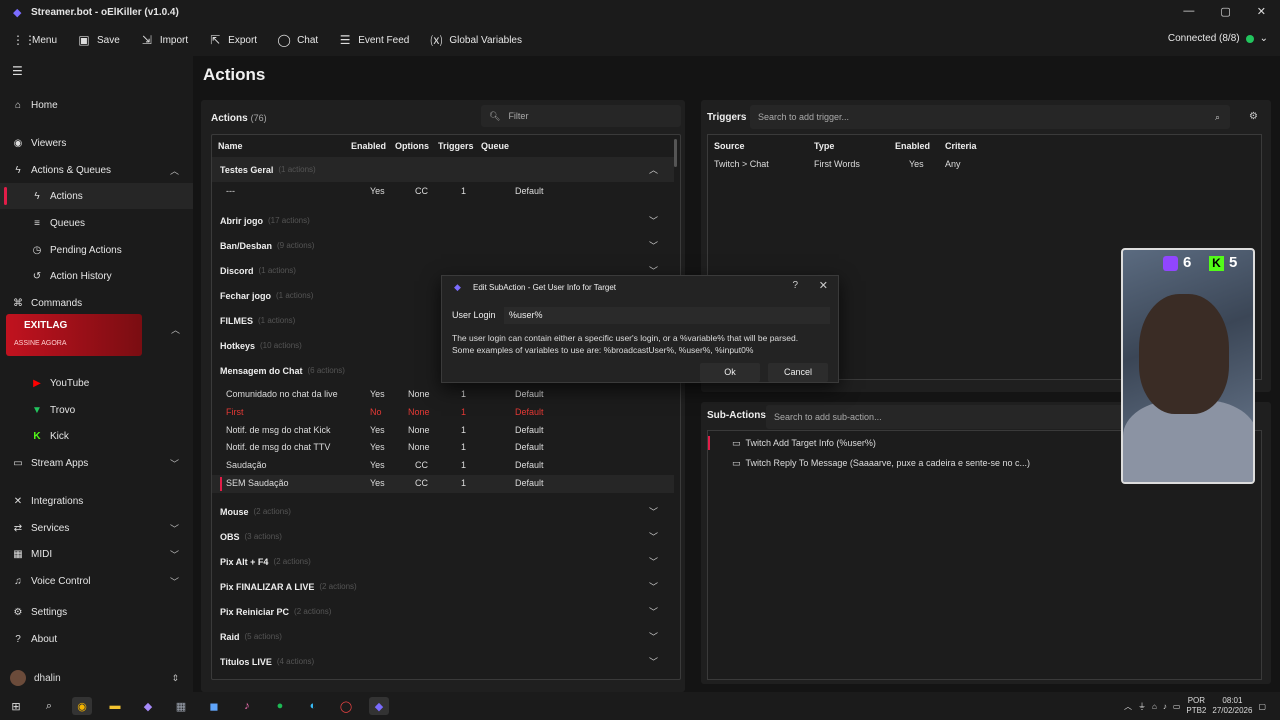 The image size is (1280, 720). I want to click on outlook-icon: ◼, so click(214, 706).